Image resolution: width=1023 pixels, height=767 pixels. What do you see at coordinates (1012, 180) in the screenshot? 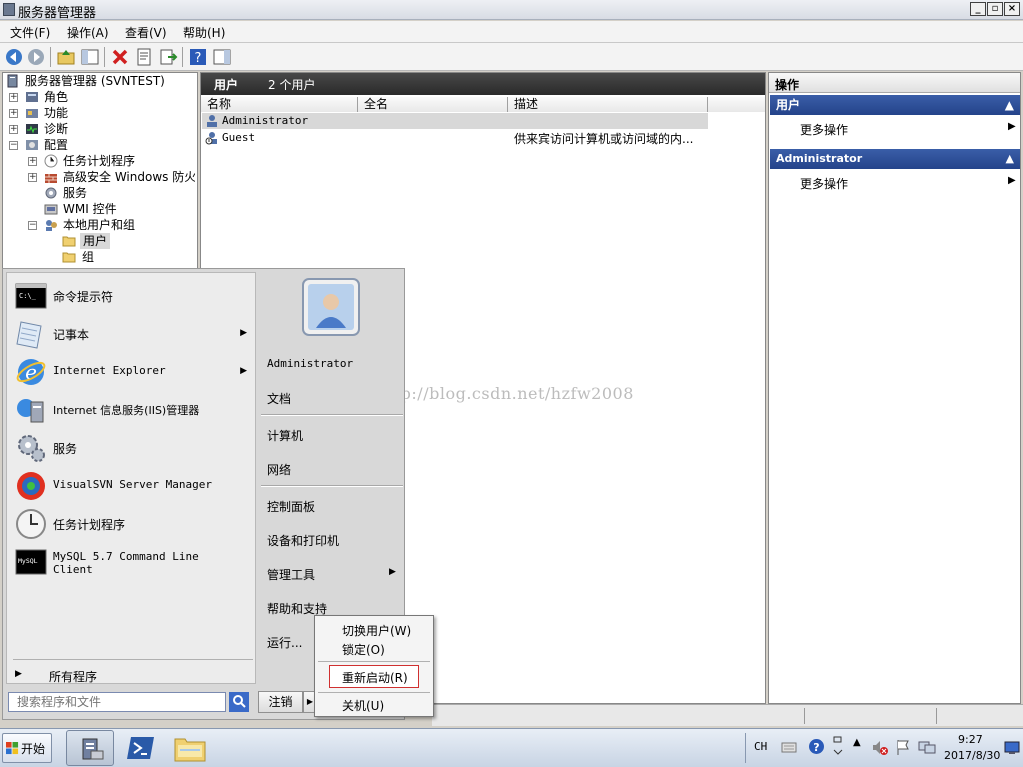
I see `arrow-right-icon: ▶` at bounding box center [1012, 180].